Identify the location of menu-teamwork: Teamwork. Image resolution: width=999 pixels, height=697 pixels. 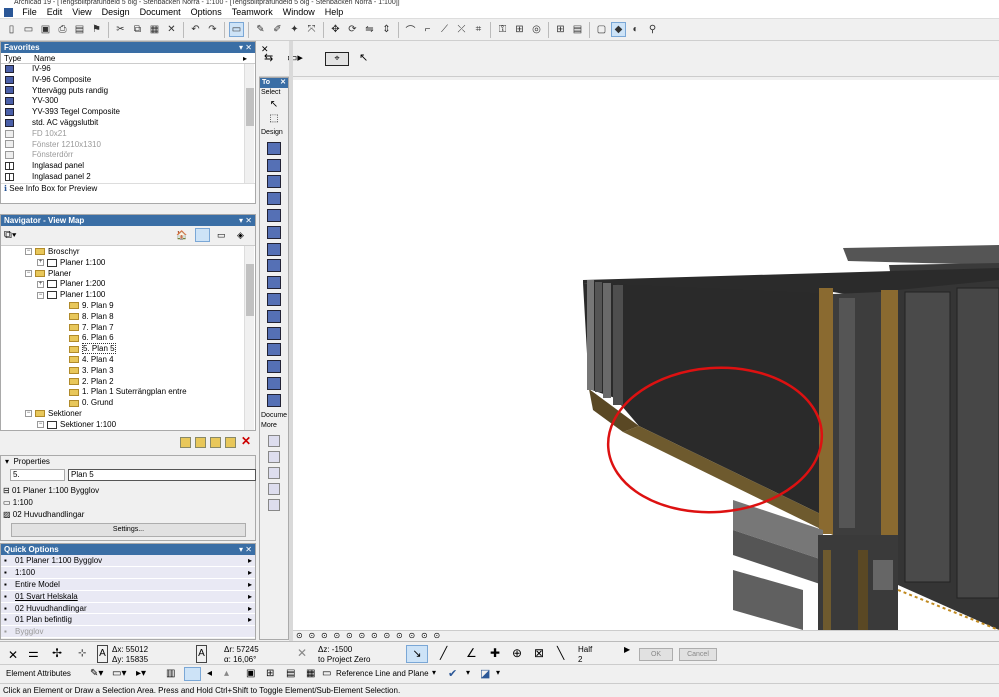
(252, 12).